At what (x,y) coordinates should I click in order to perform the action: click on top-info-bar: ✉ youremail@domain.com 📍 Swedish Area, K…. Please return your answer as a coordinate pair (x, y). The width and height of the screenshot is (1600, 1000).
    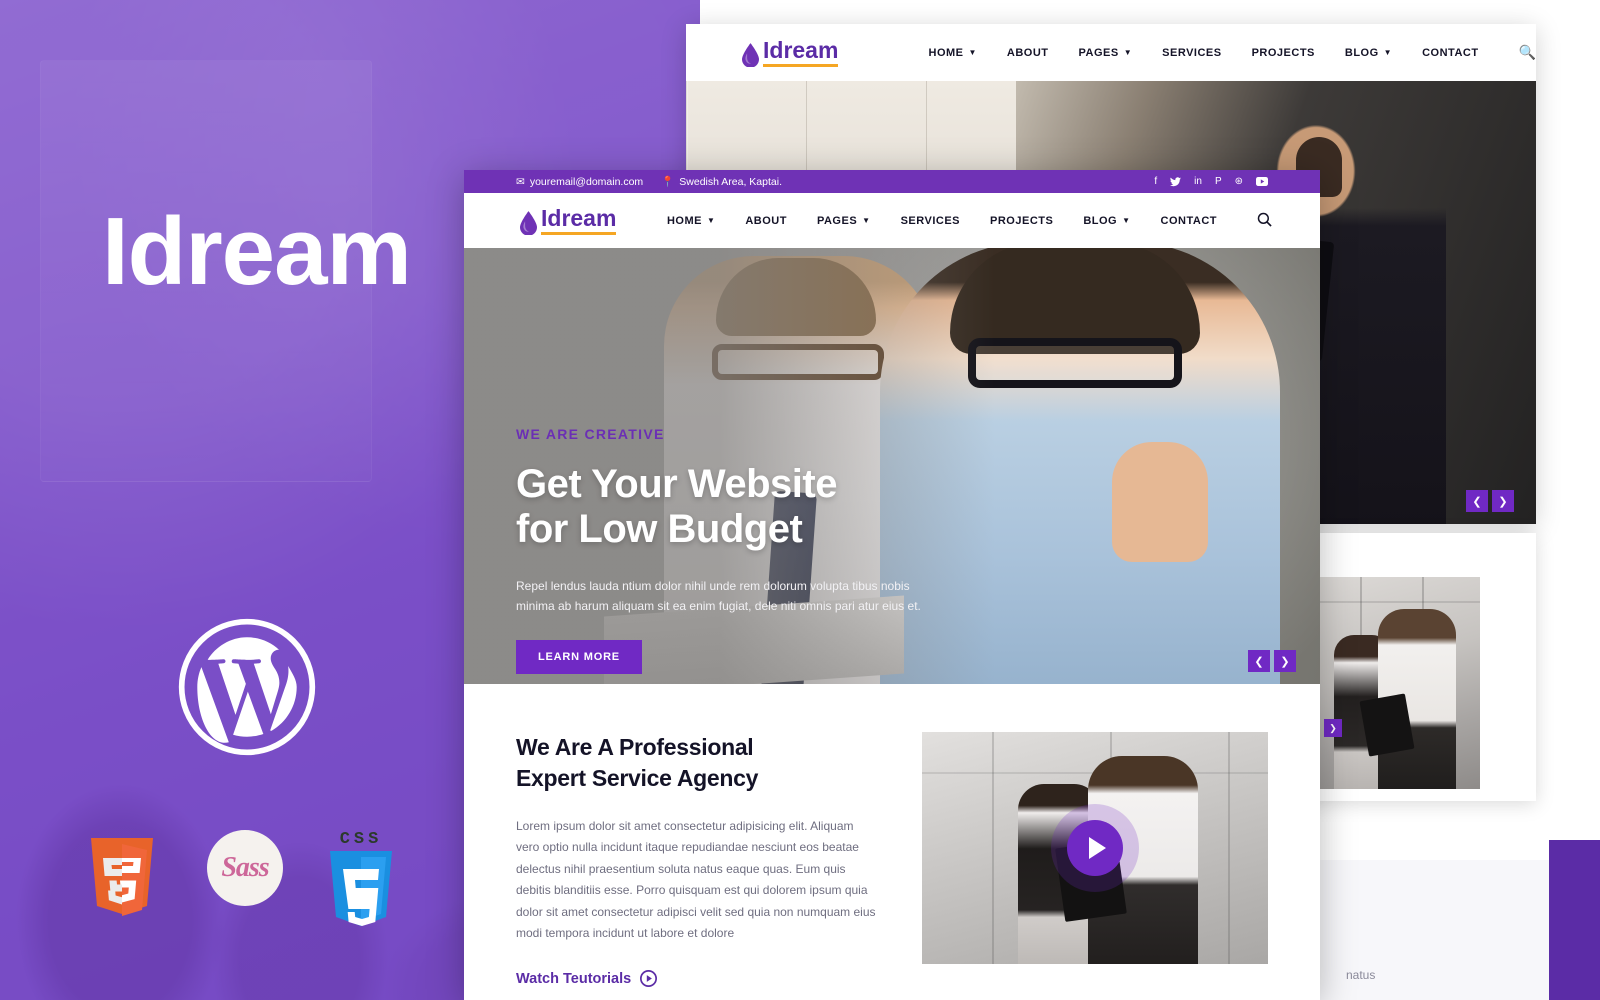
    Looking at the image, I should click on (892, 181).